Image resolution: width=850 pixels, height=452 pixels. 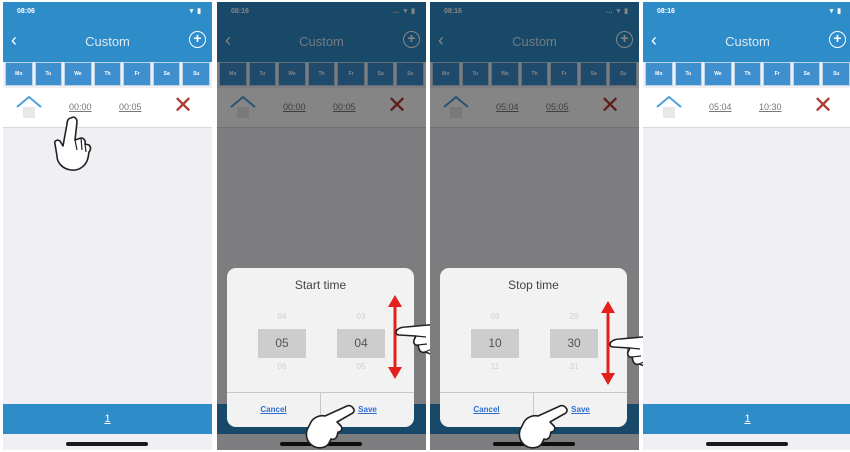 I want to click on start-time-value: 00:00, so click(x=80, y=107).